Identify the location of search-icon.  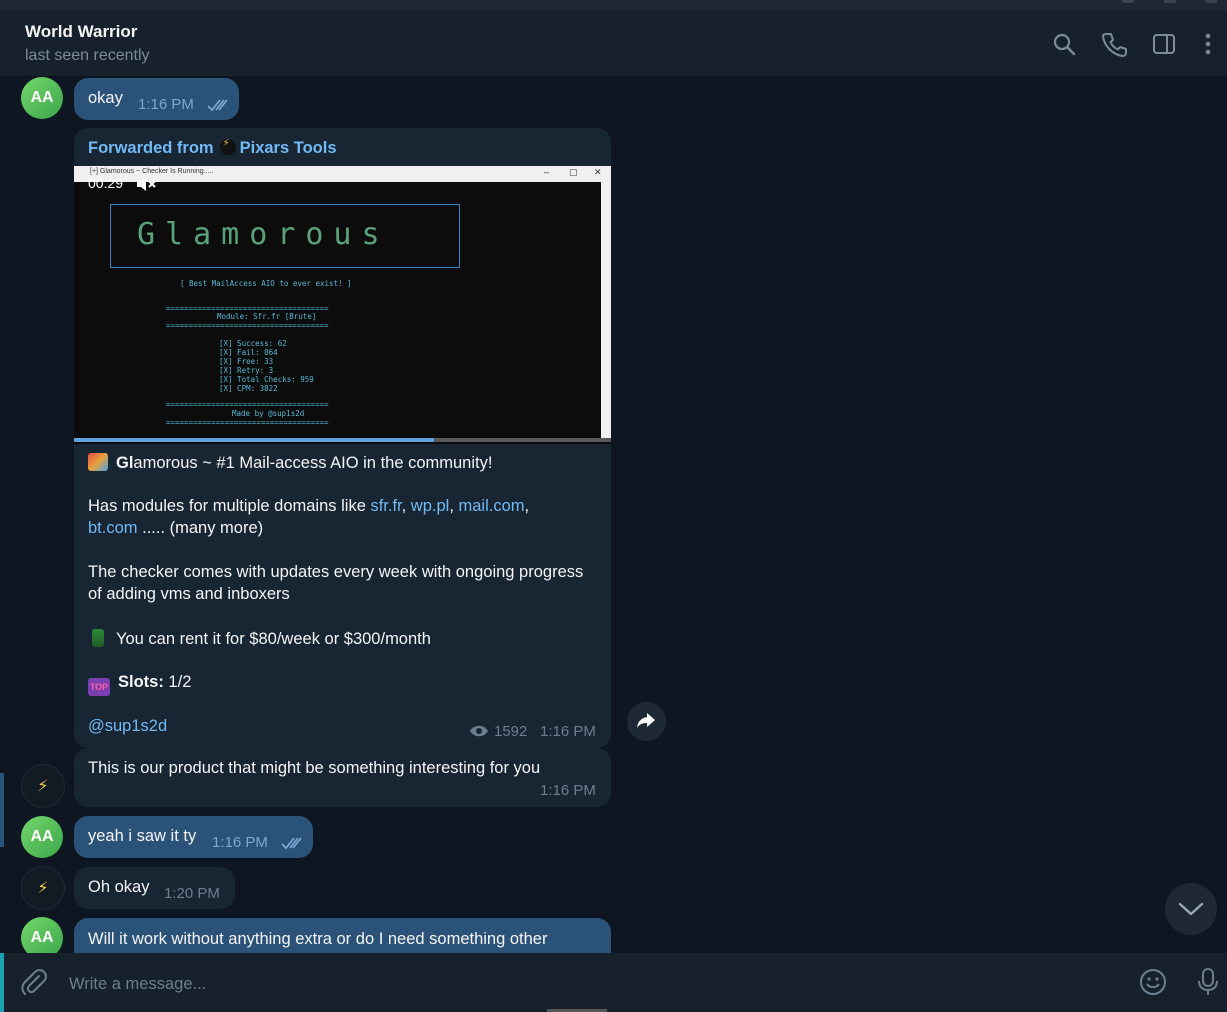
(1064, 44).